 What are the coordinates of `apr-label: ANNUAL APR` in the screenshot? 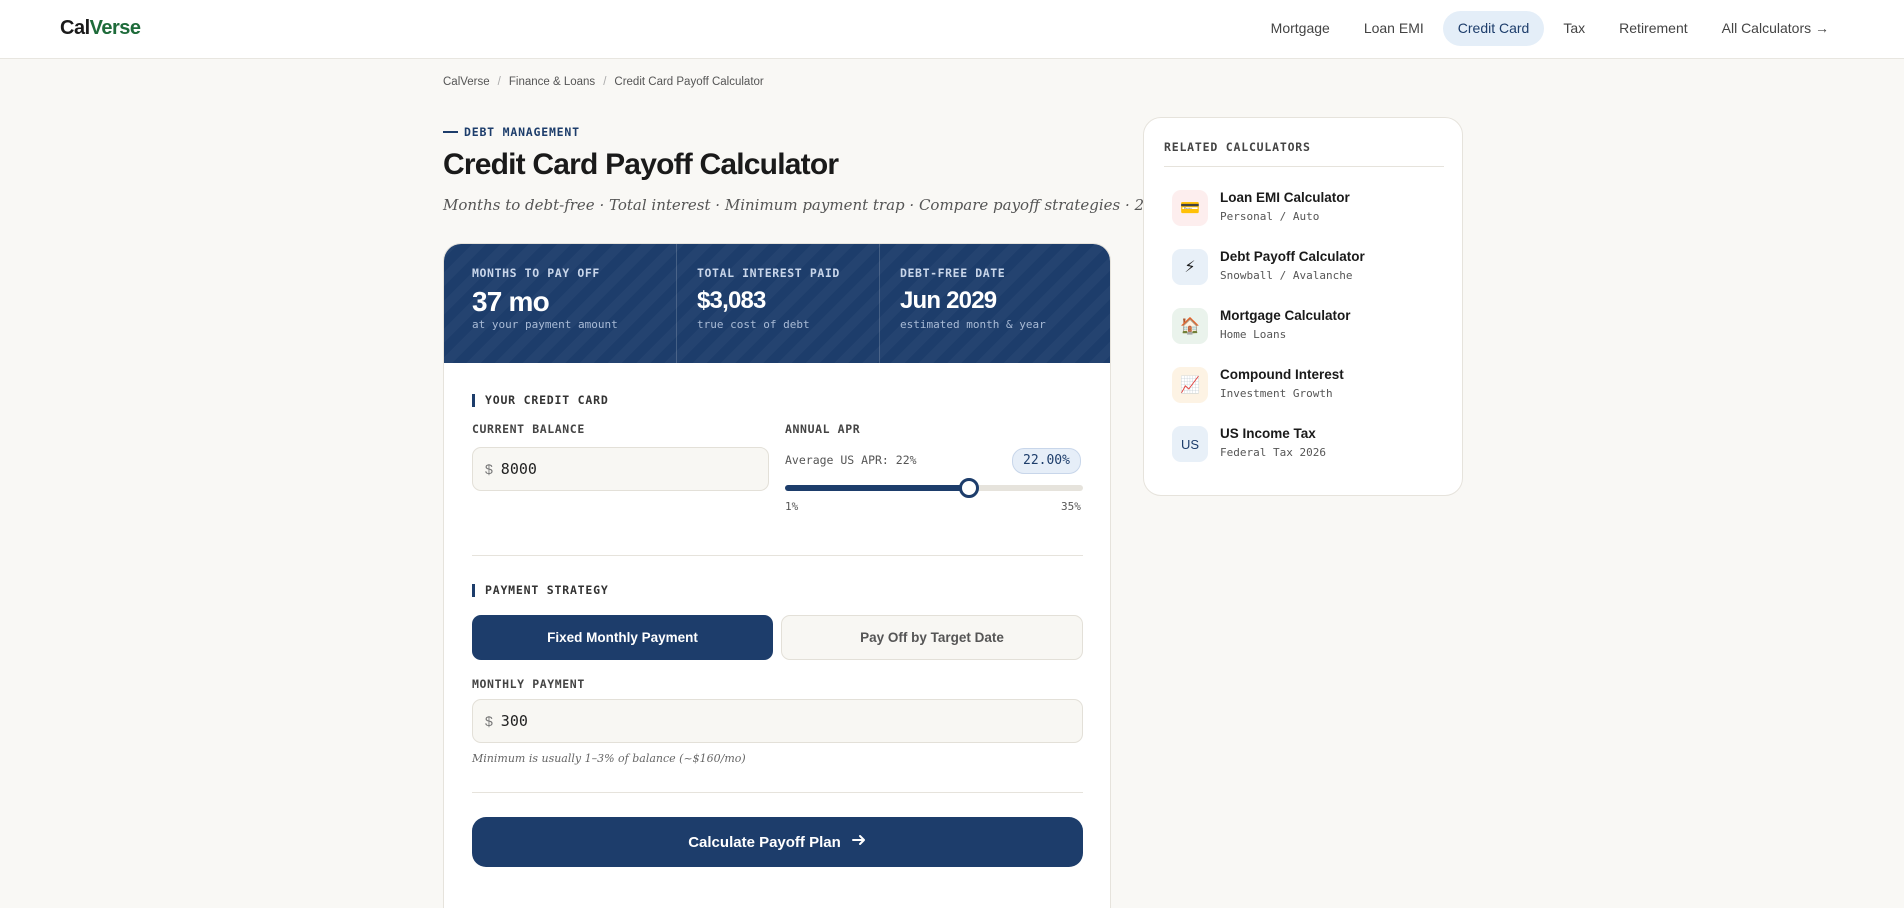 It's located at (823, 429).